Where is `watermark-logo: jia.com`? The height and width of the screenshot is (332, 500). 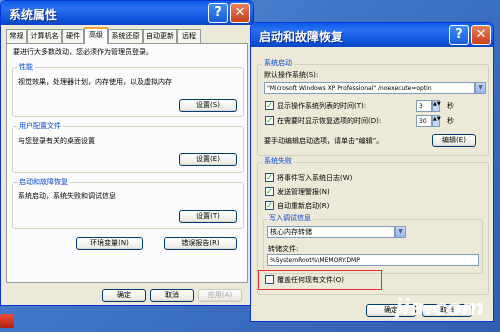 watermark-logo: jia.com is located at coordinates (440, 308).